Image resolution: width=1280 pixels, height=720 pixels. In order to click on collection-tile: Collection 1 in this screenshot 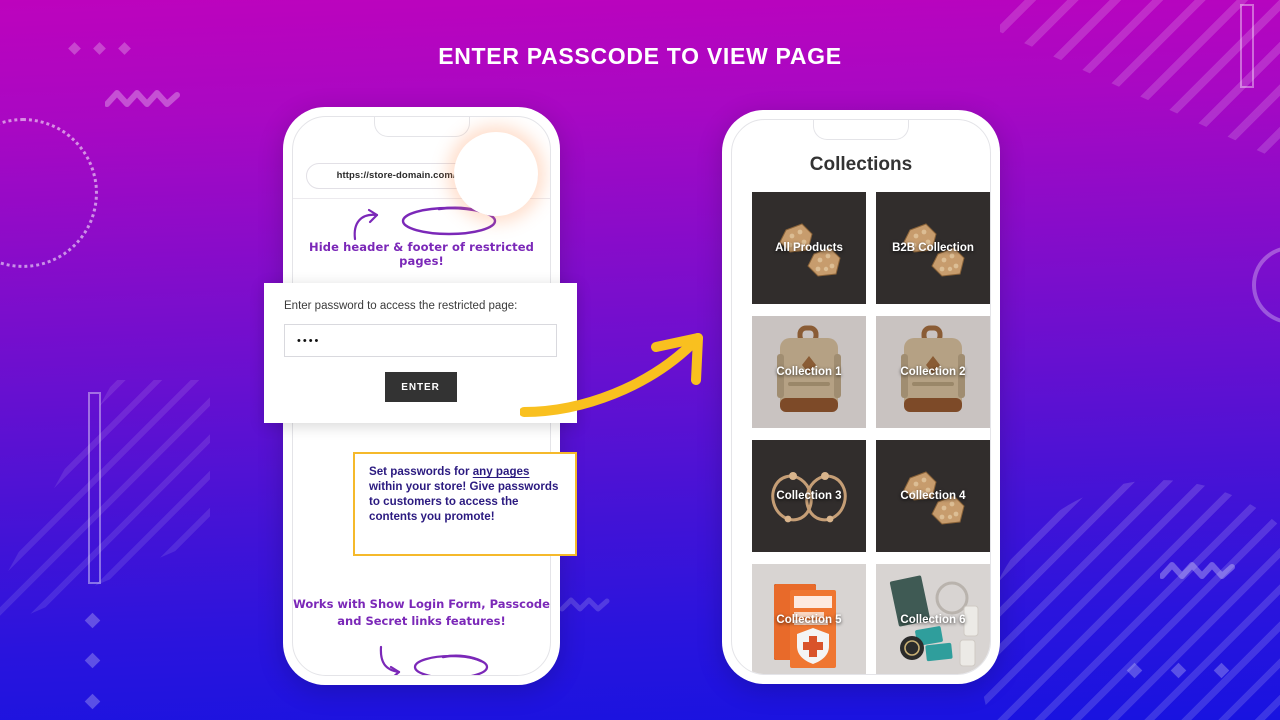, I will do `click(809, 372)`.